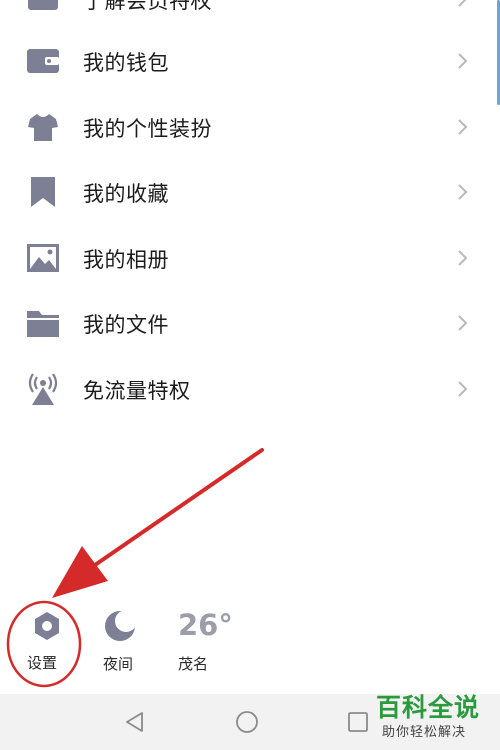 This screenshot has height=750, width=500. Describe the element at coordinates (118, 664) in the screenshot. I see `night-mode-label: 夜间` at that location.